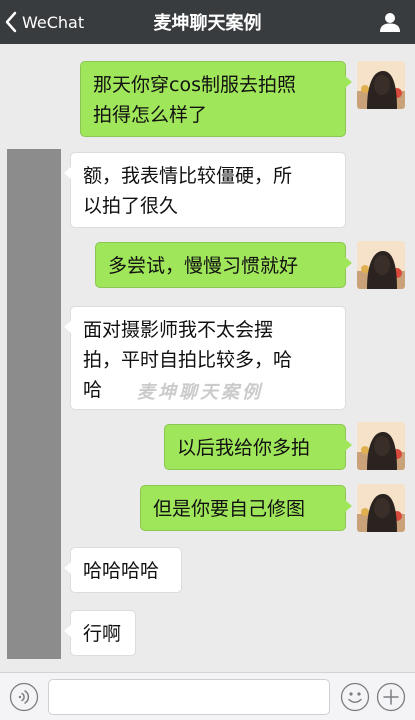 The width and height of the screenshot is (415, 720). Describe the element at coordinates (34, 404) in the screenshot. I see `avatar-placeholder` at that location.